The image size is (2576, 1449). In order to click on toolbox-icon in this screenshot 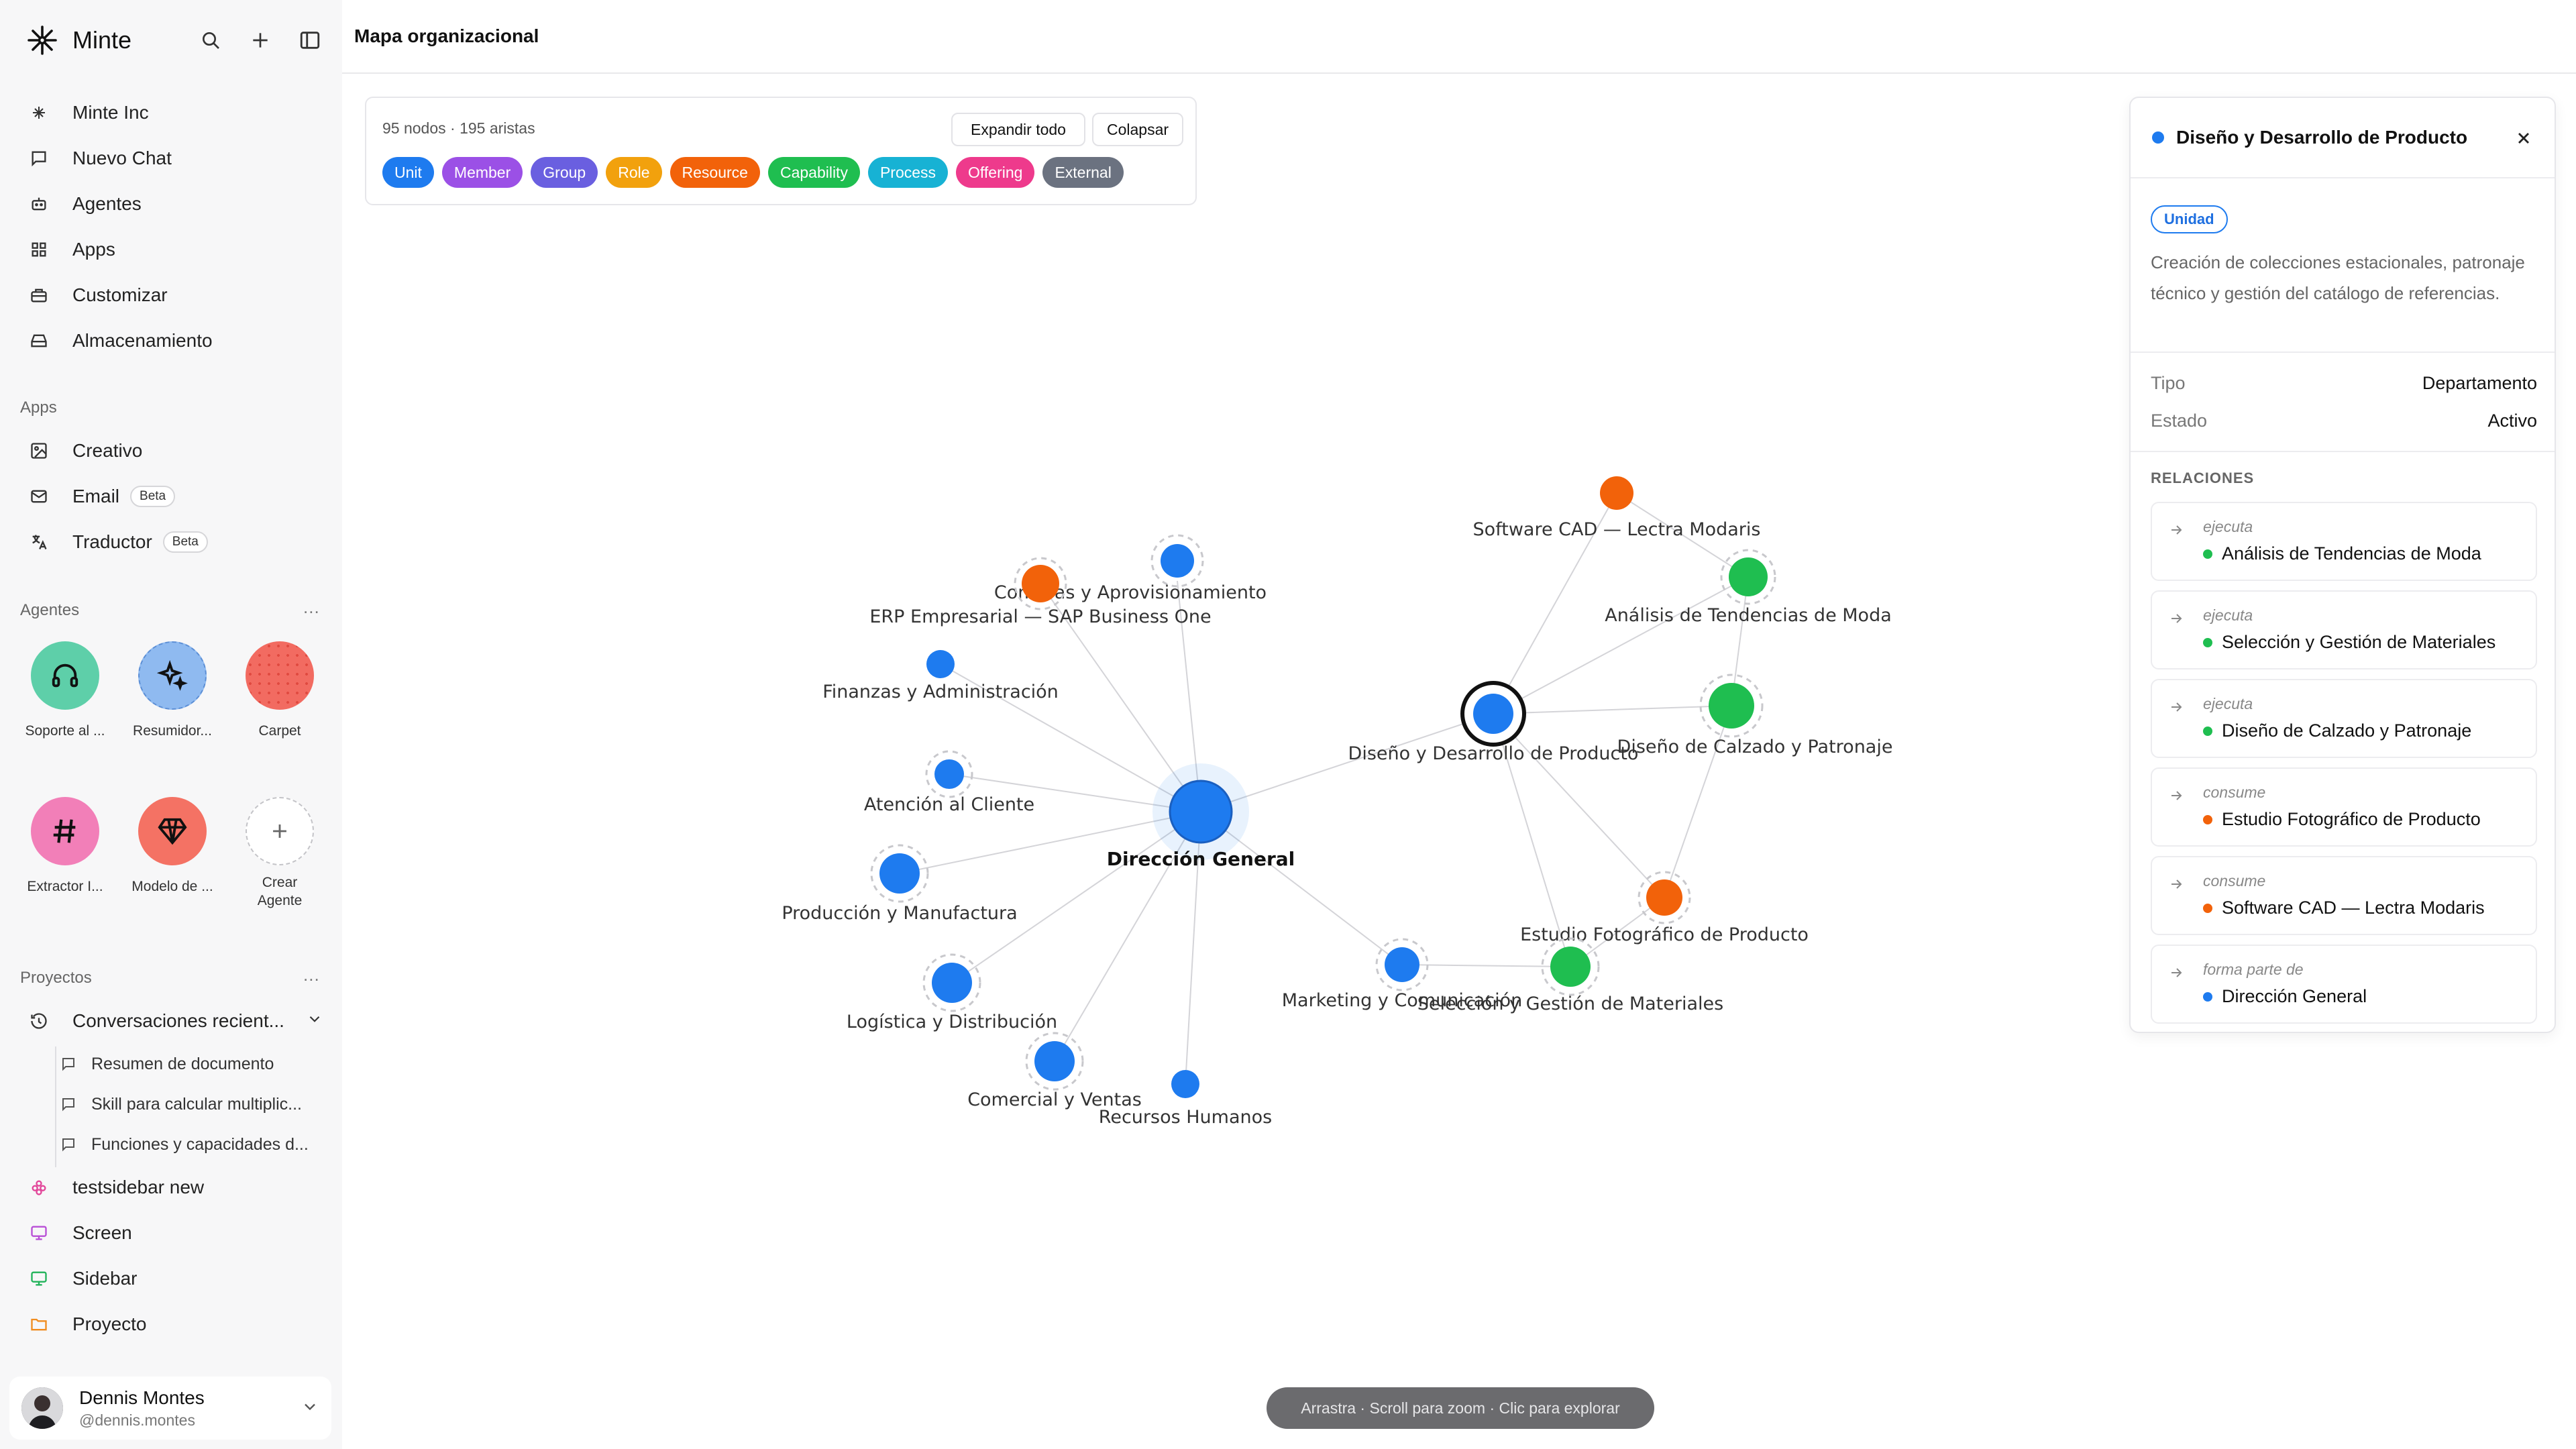, I will do `click(39, 295)`.